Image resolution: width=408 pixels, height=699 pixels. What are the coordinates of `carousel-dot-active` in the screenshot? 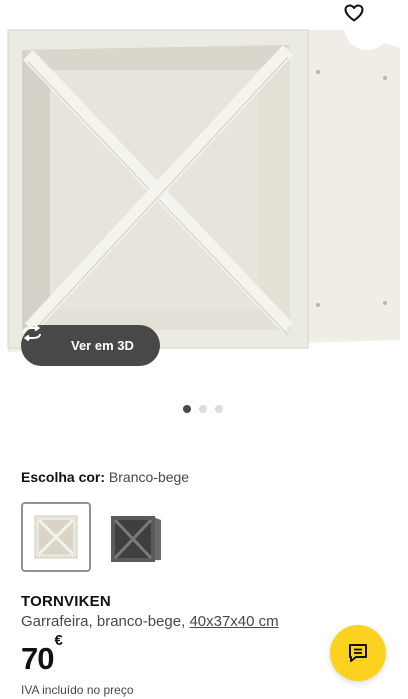 It's located at (187, 409).